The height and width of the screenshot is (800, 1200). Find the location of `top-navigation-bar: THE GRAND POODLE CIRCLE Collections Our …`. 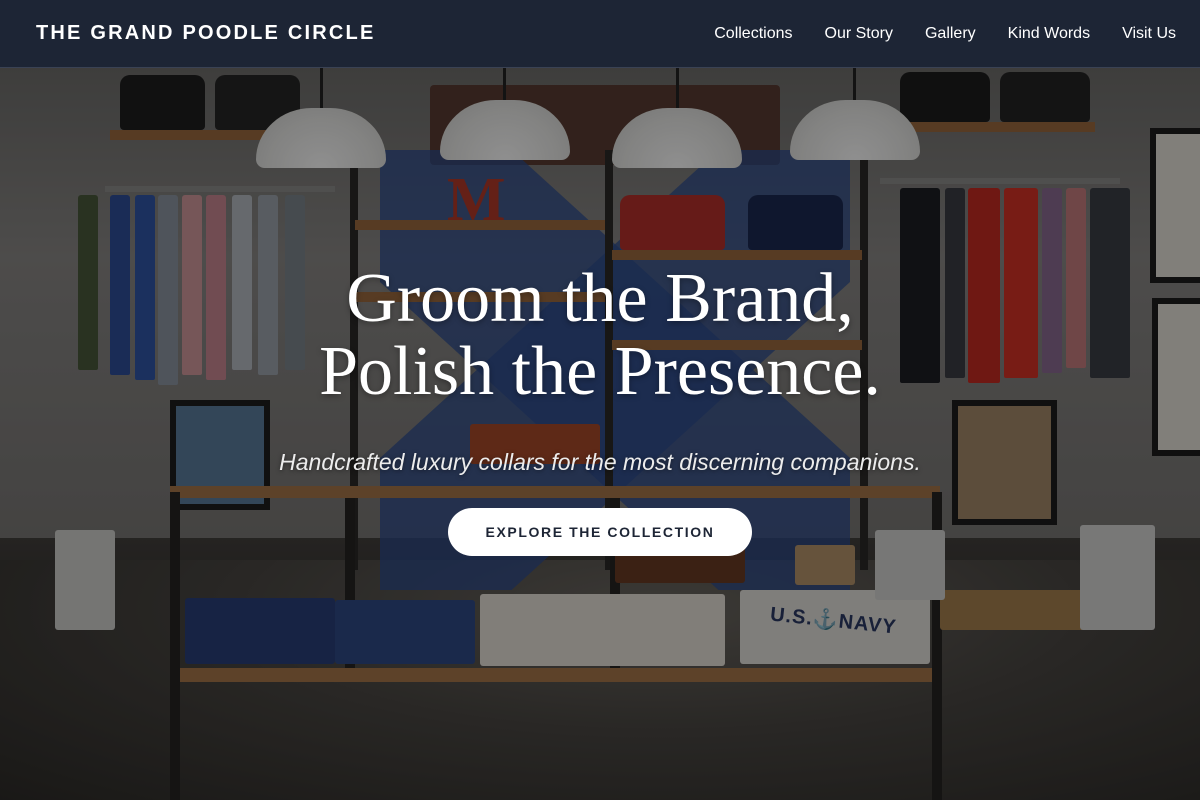

top-navigation-bar: THE GRAND POODLE CIRCLE Collections Our … is located at coordinates (600, 34).